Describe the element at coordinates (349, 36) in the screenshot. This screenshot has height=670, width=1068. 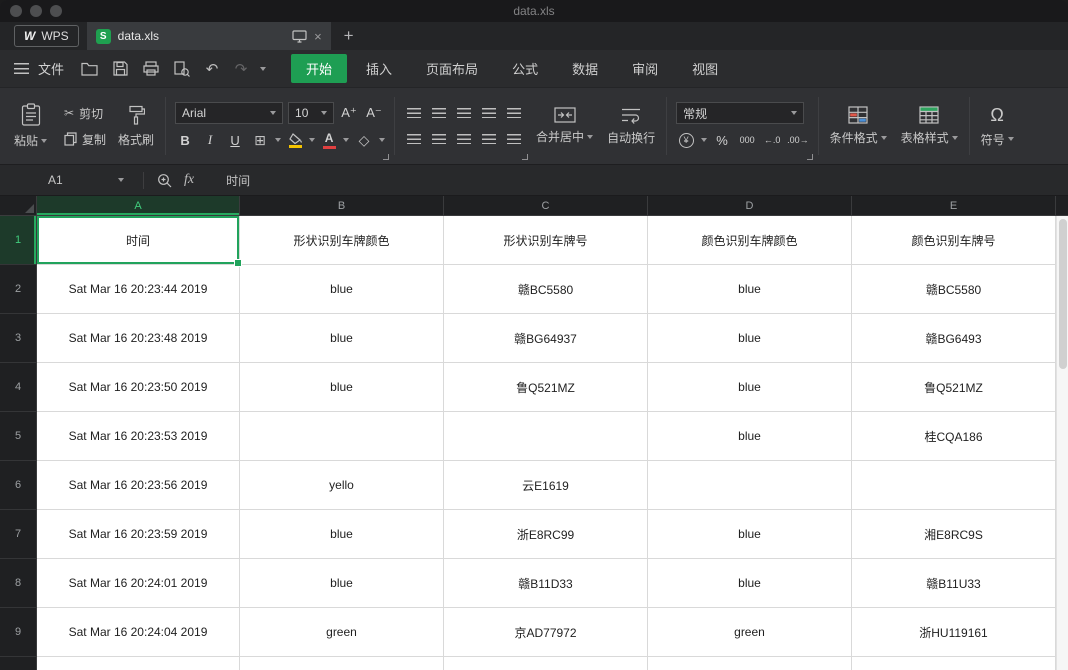
I see `new-tab-button: +` at that location.